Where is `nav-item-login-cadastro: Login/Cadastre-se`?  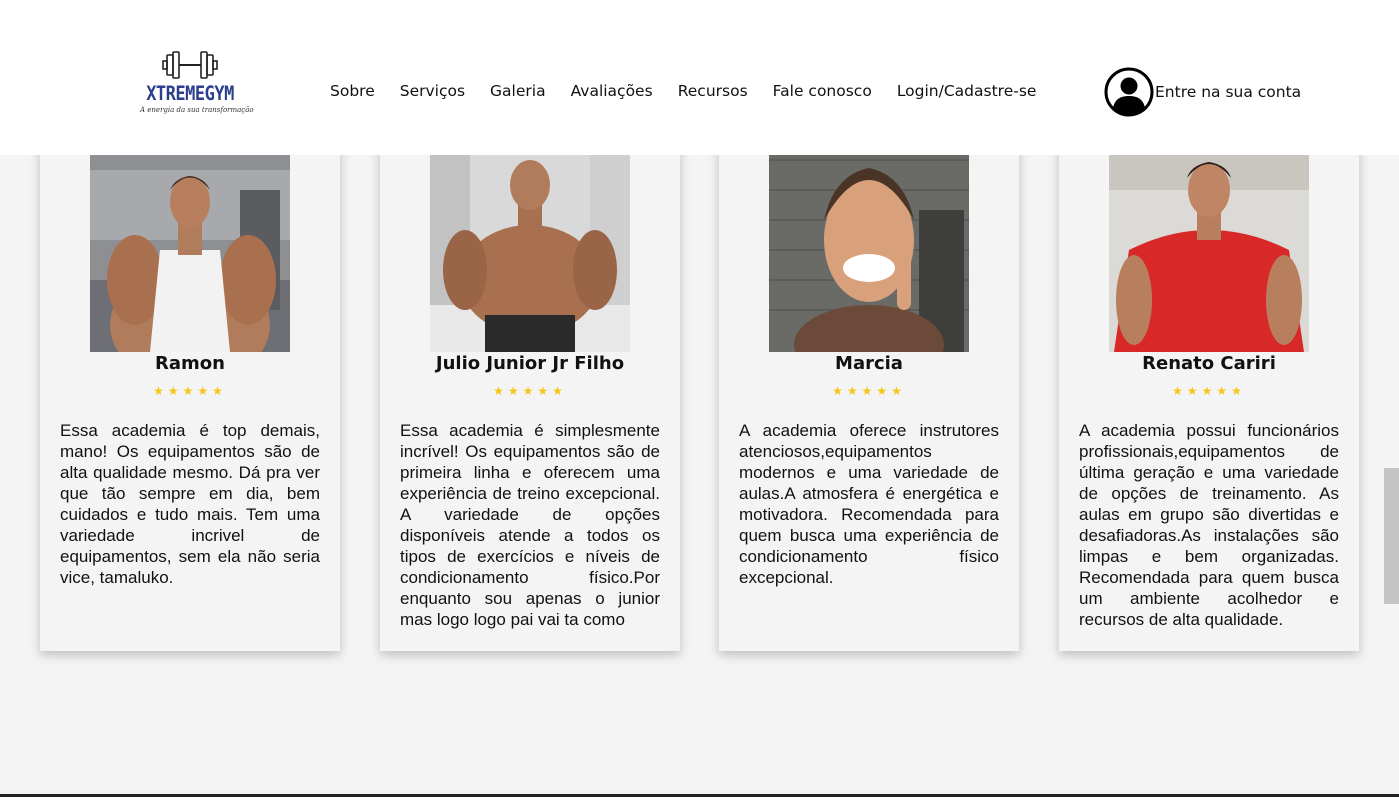 nav-item-login-cadastro: Login/Cadastre-se is located at coordinates (967, 91).